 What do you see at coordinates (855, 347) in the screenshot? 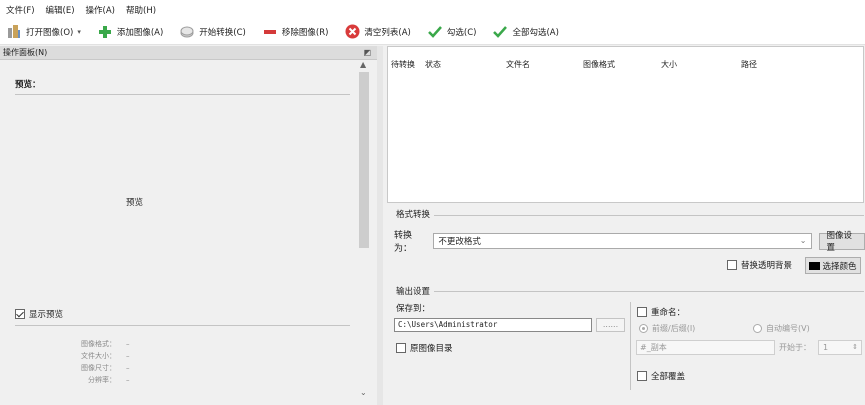
I see `stepper-arrows-icon: ⇕` at bounding box center [855, 347].